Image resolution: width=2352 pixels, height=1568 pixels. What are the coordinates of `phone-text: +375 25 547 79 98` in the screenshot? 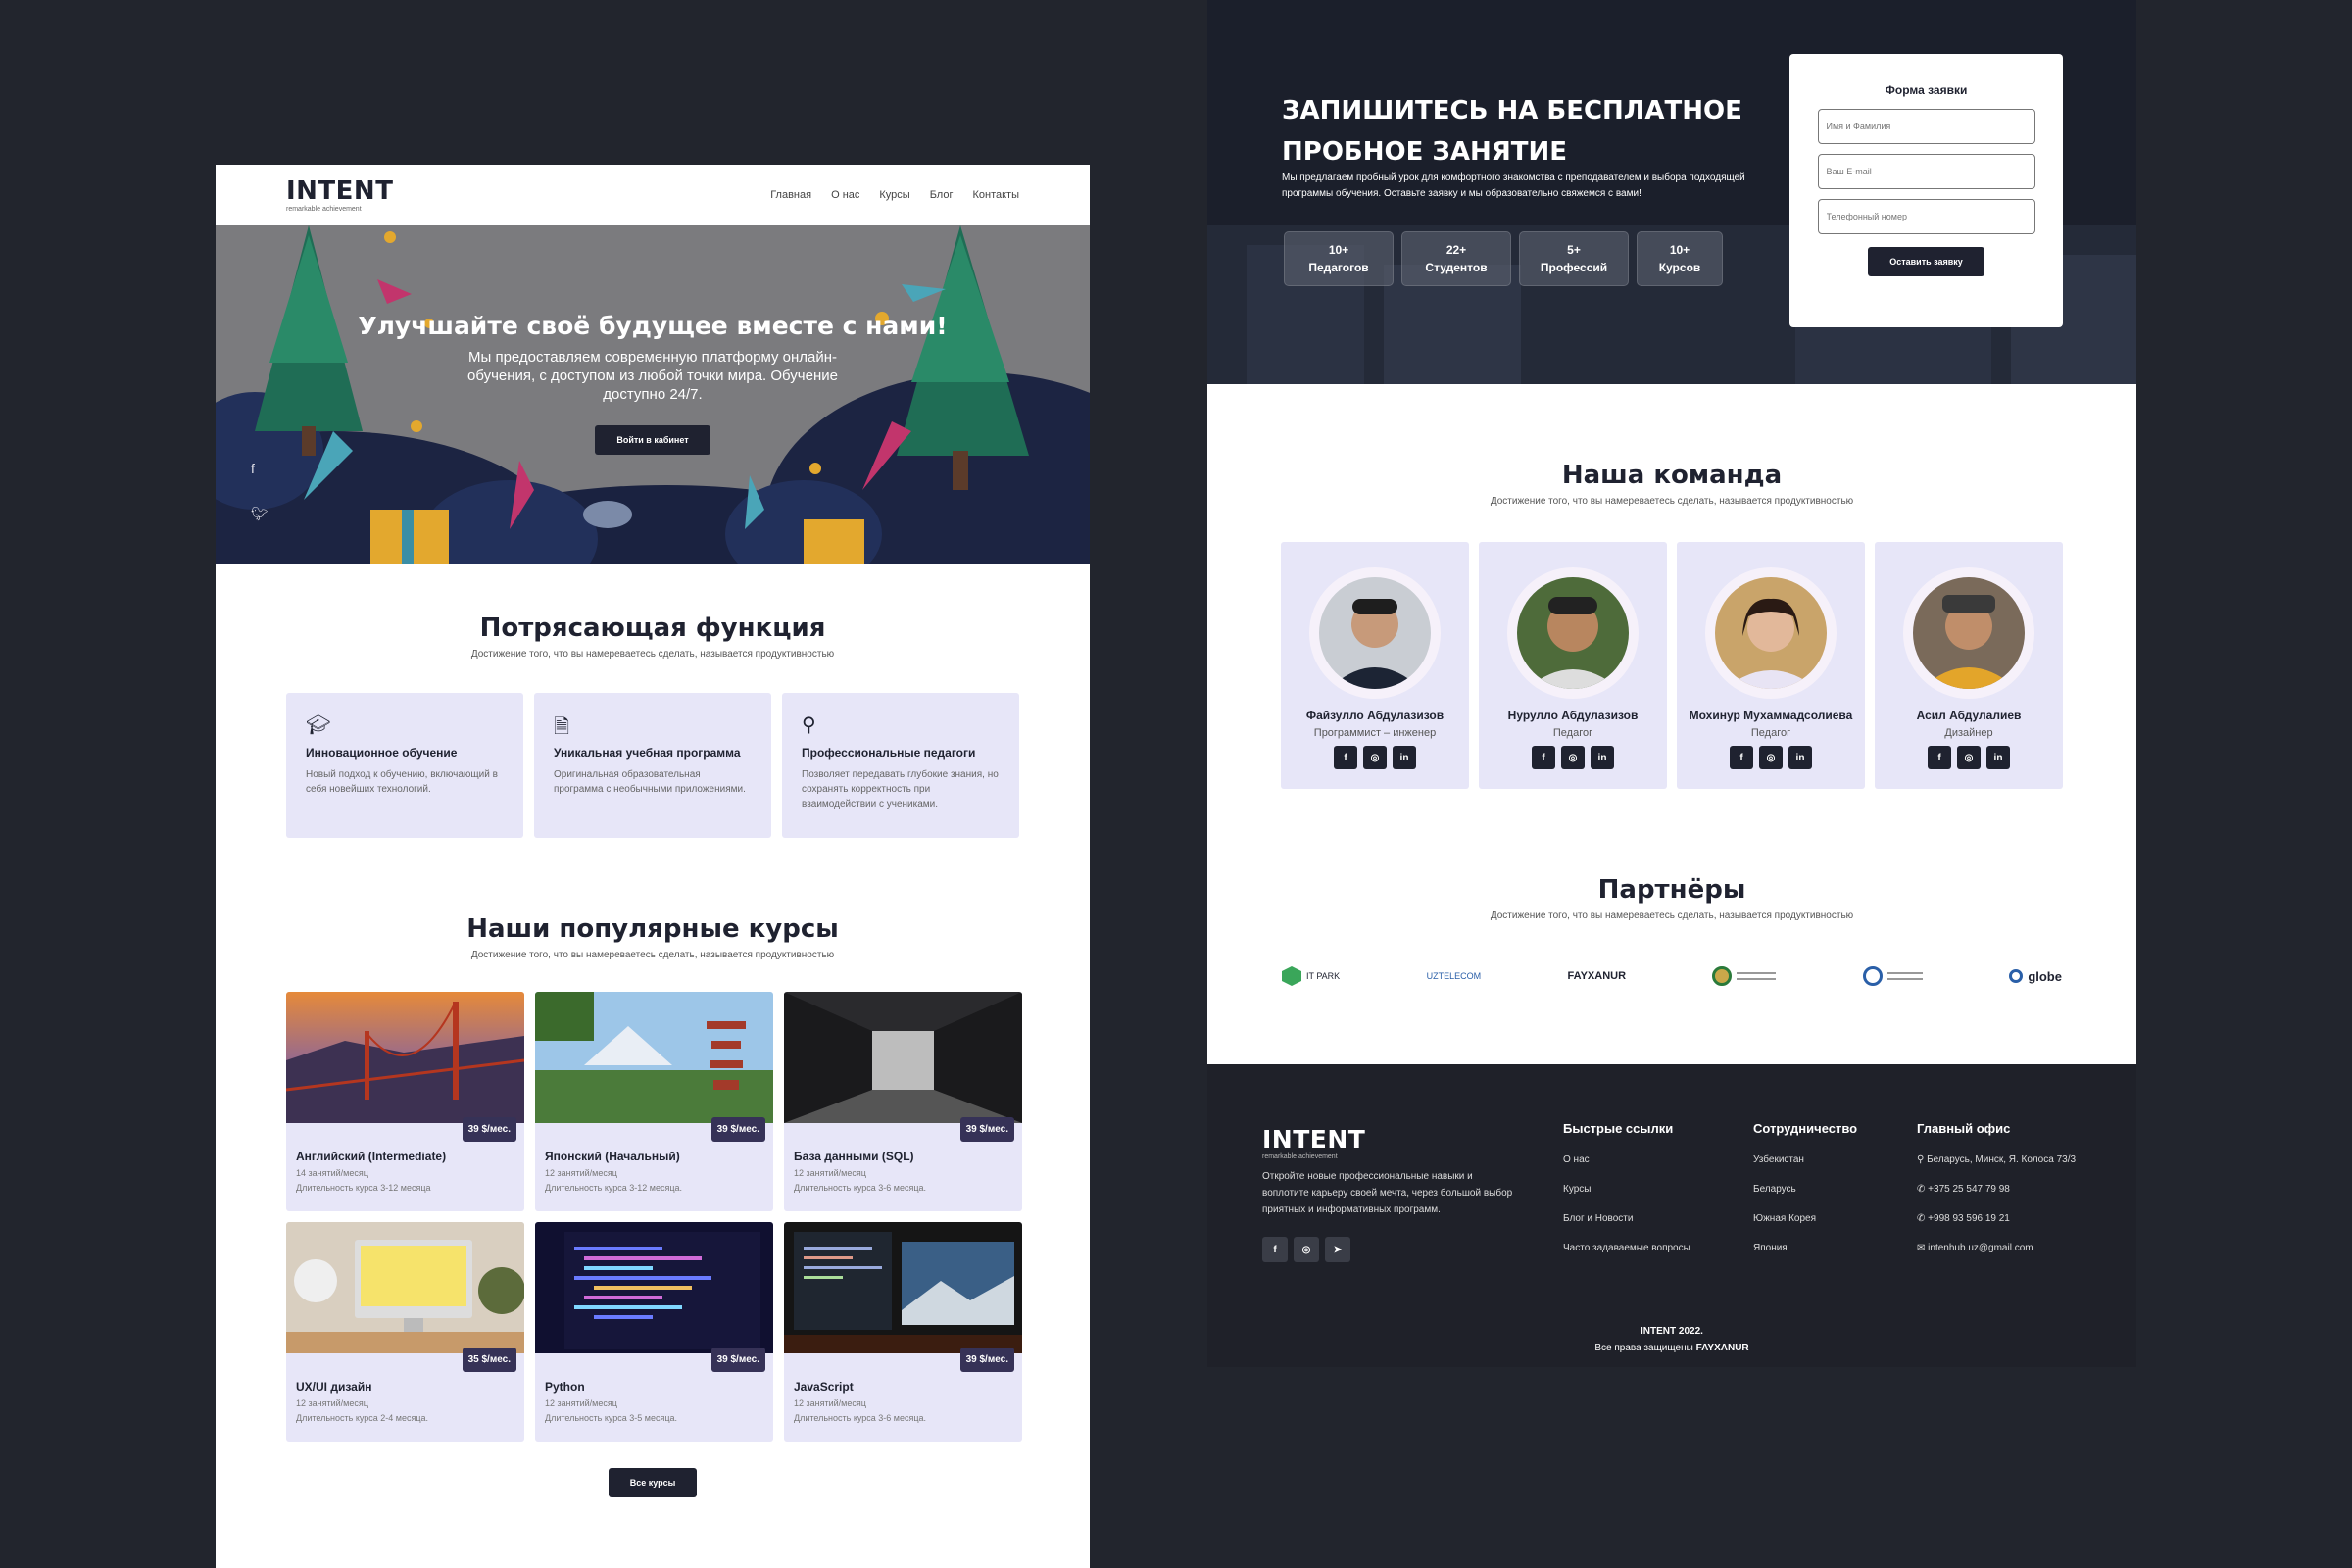 It's located at (1969, 1189).